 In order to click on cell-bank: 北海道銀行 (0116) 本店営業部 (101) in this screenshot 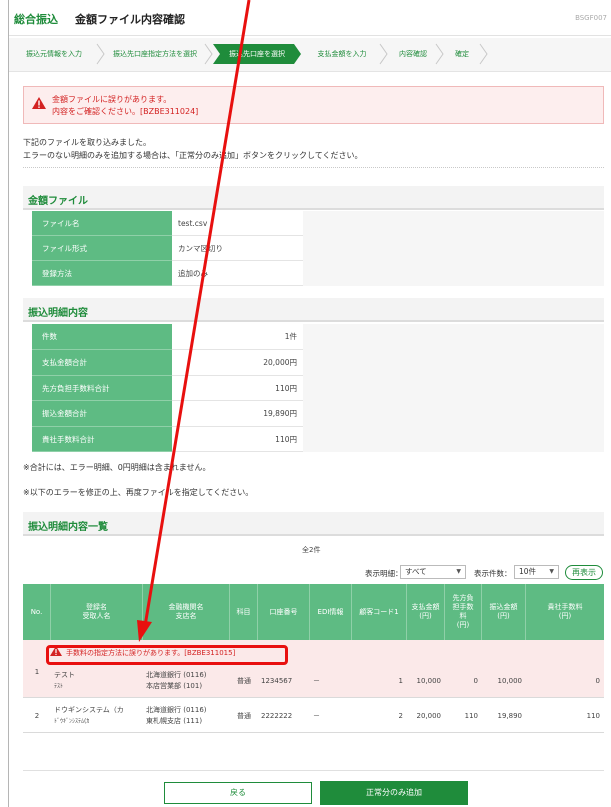, I will do `click(176, 680)`.